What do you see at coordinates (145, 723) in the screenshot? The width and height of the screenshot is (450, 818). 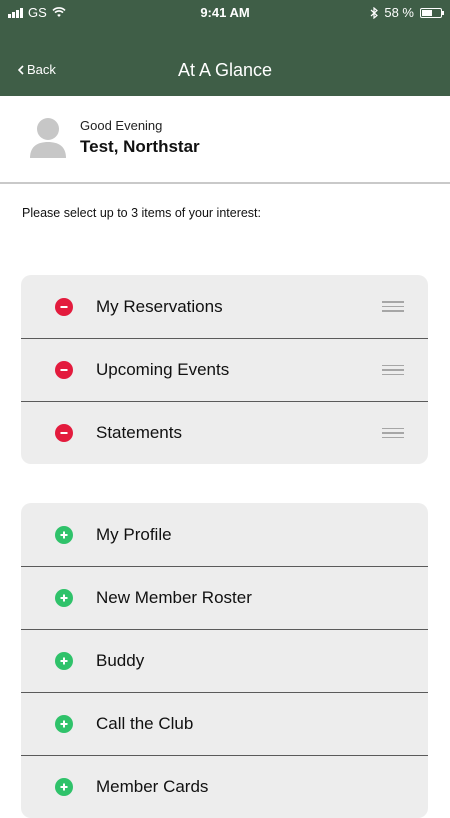 I see `item-label: Call the Club` at bounding box center [145, 723].